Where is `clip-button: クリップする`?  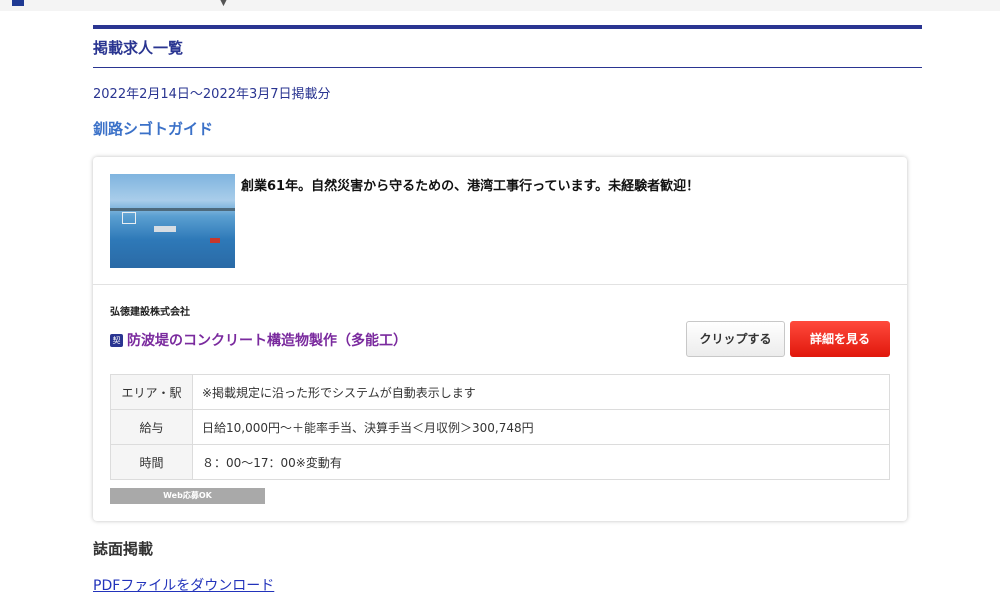 clip-button: クリップする is located at coordinates (735, 339).